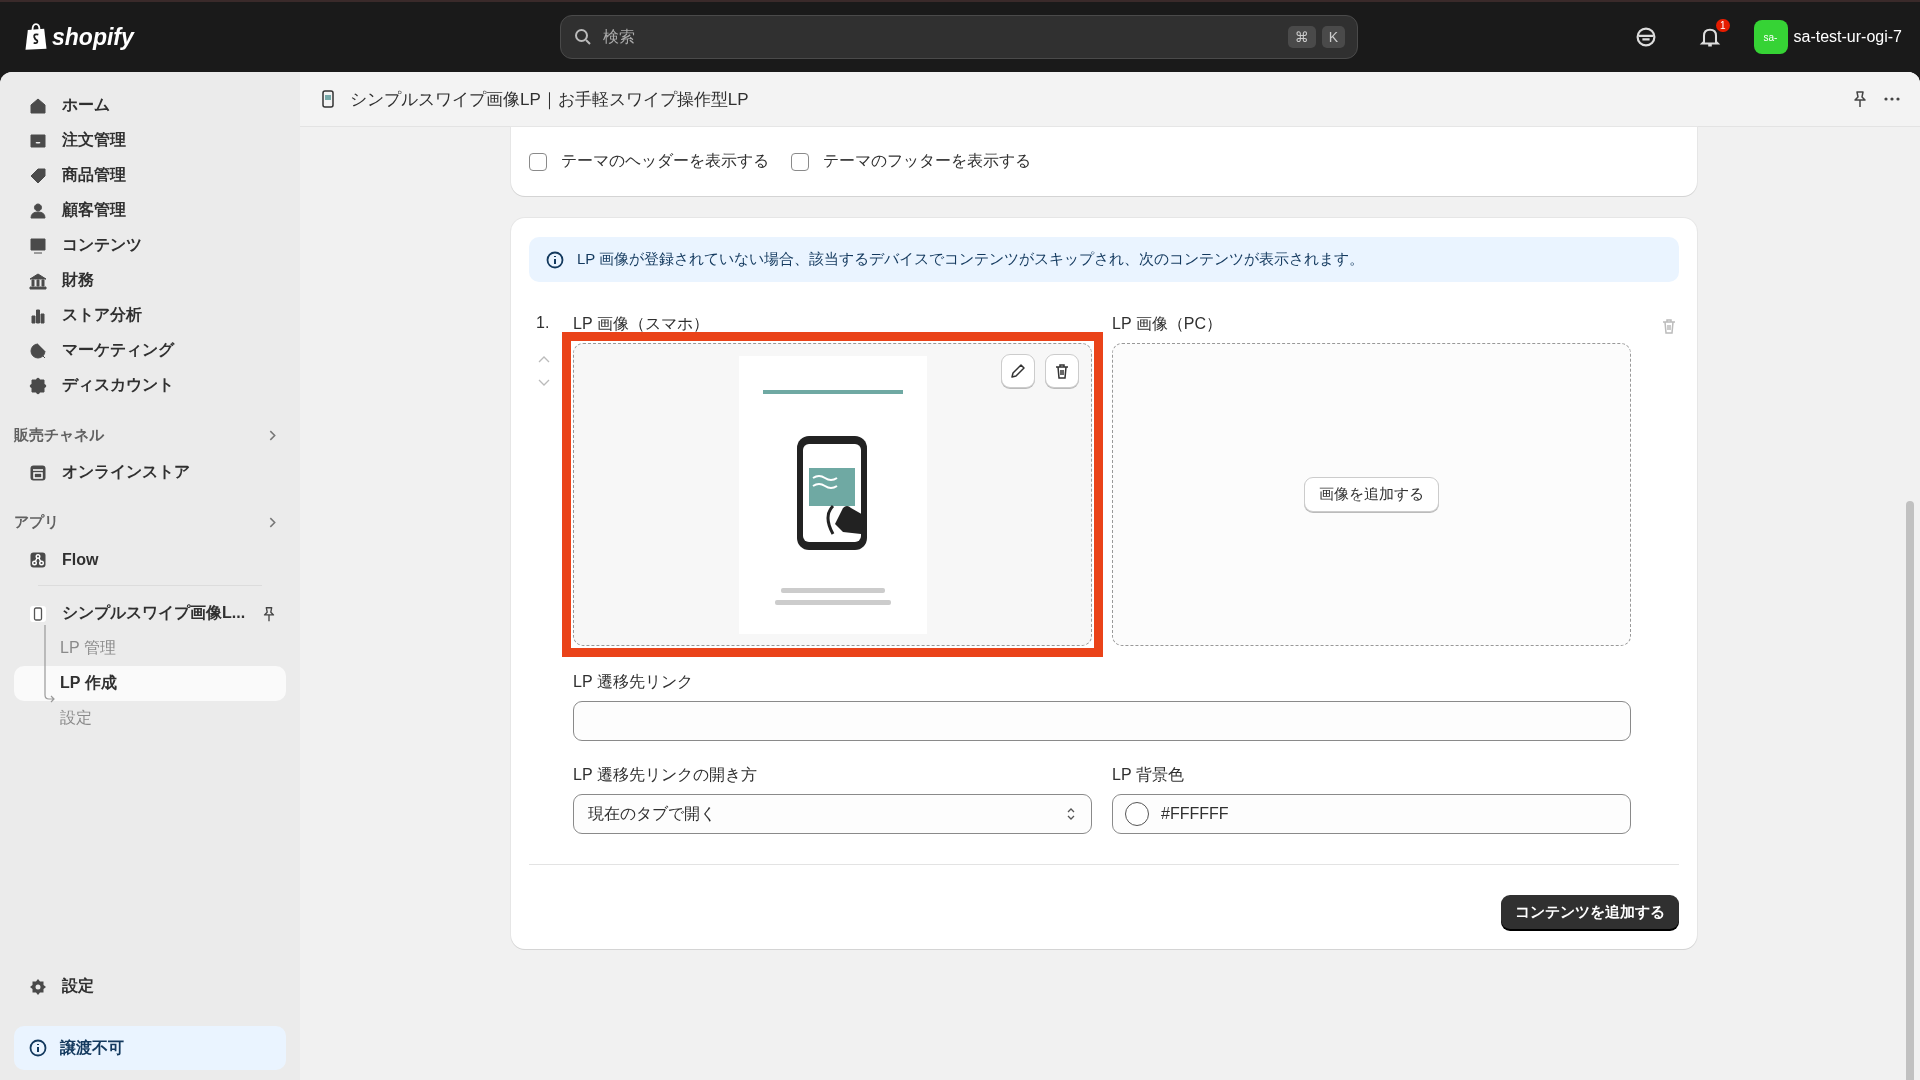 The width and height of the screenshot is (1920, 1080). What do you see at coordinates (36, 522) in the screenshot?
I see `section-title: アプリ` at bounding box center [36, 522].